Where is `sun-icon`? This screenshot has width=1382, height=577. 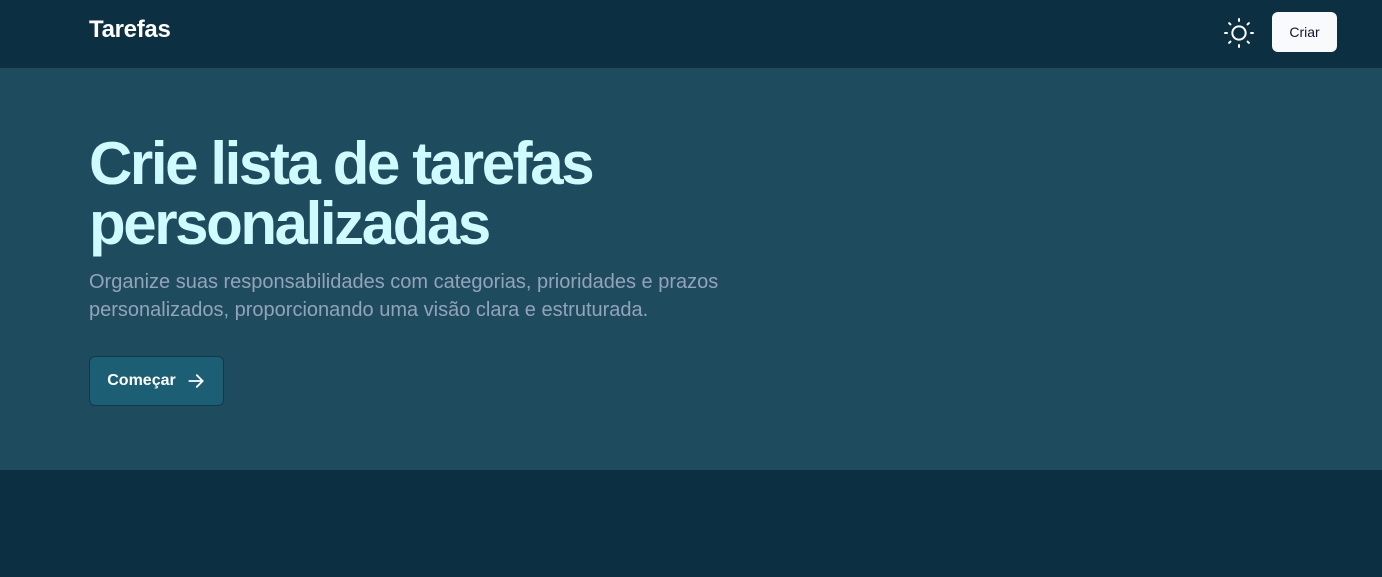 sun-icon is located at coordinates (1239, 33).